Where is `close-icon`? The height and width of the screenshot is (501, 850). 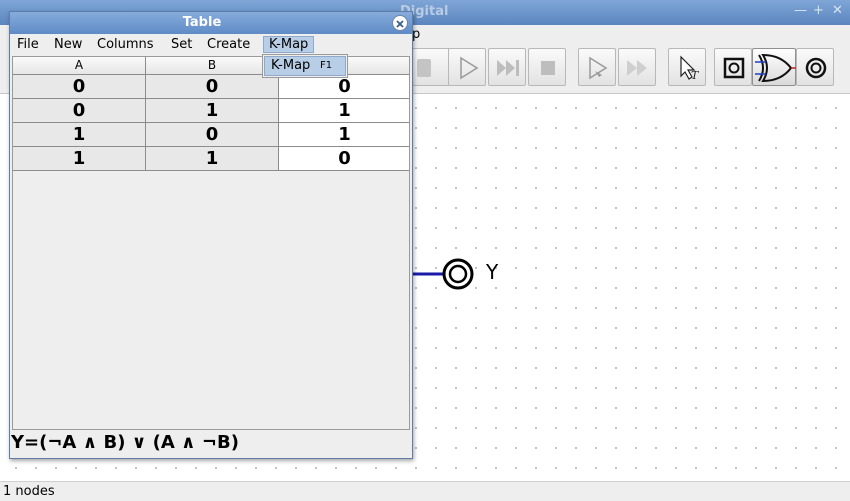
close-icon is located at coordinates (400, 24).